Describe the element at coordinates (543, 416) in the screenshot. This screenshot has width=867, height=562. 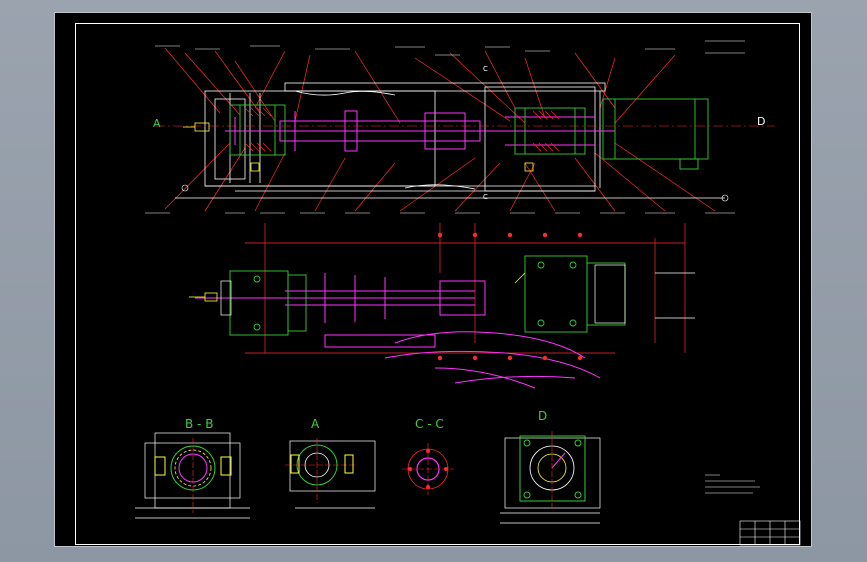
I see `section-label-d: D` at that location.